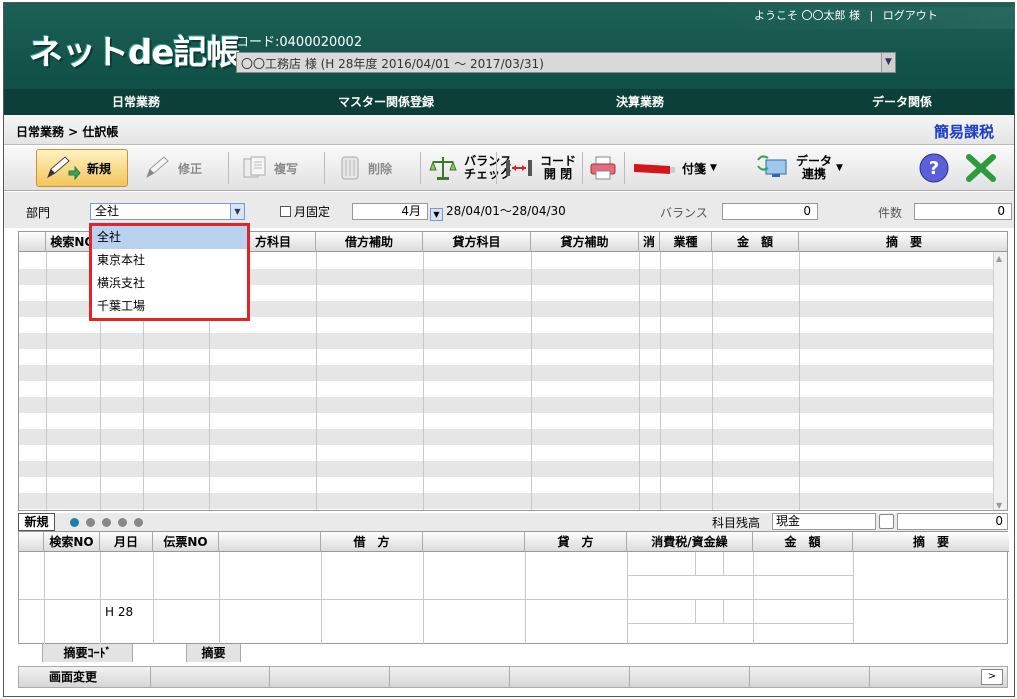 This screenshot has width=1017, height=699. What do you see at coordinates (576, 542) in the screenshot?
I see `entry-col-credit: 貸 方` at bounding box center [576, 542].